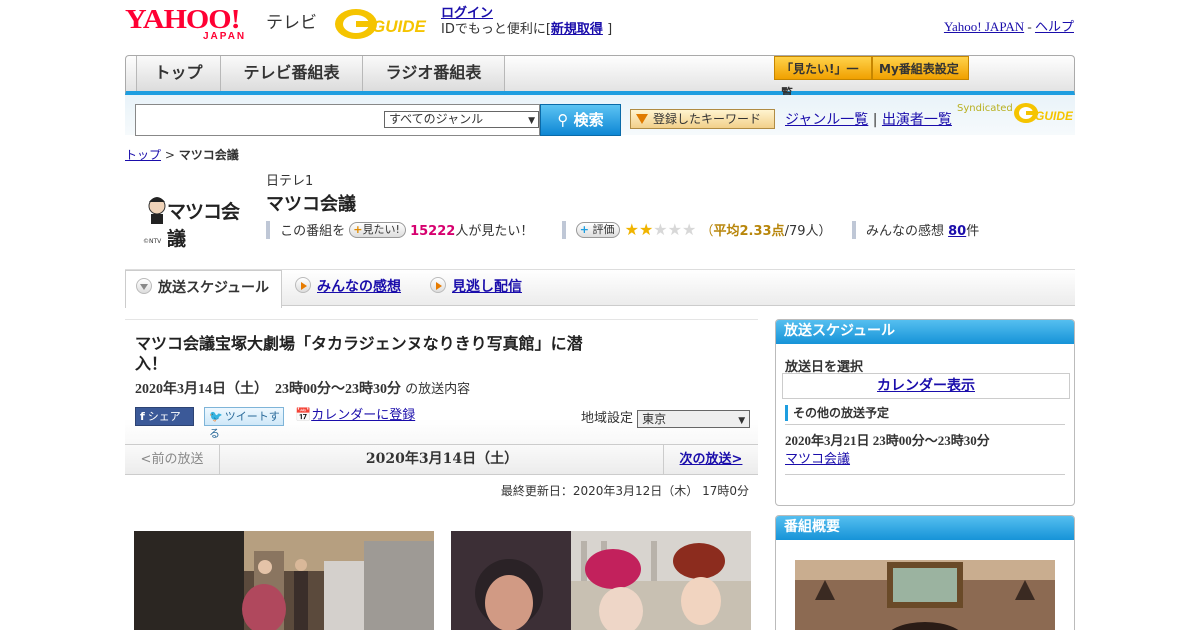 This screenshot has width=1200, height=630. I want to click on sidebar-overview-title: 番組概要, so click(925, 528).